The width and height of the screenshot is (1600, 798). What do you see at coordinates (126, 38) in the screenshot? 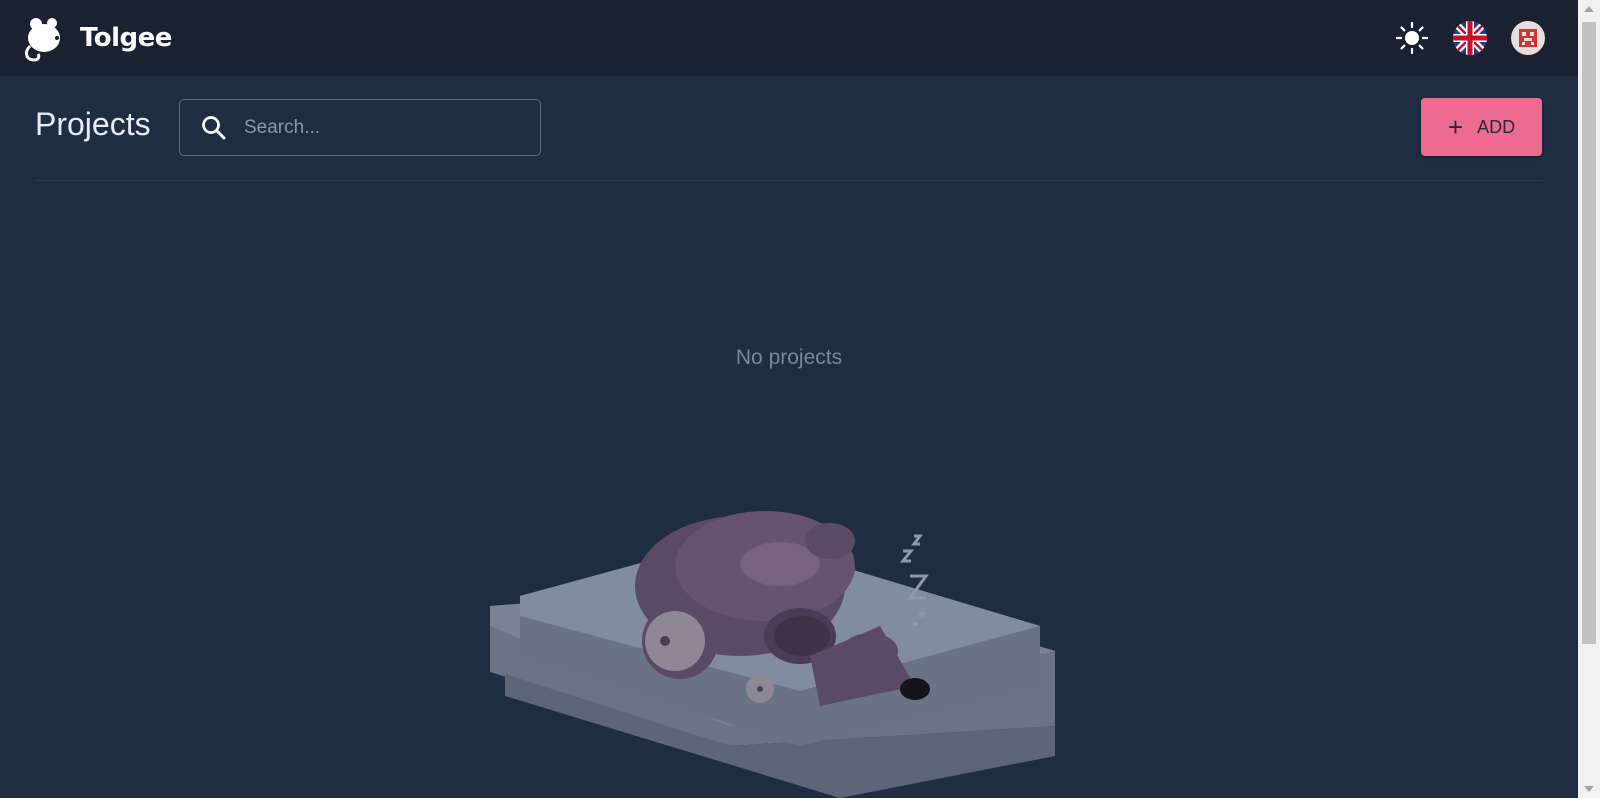
I see `brand-name: Tolgee` at bounding box center [126, 38].